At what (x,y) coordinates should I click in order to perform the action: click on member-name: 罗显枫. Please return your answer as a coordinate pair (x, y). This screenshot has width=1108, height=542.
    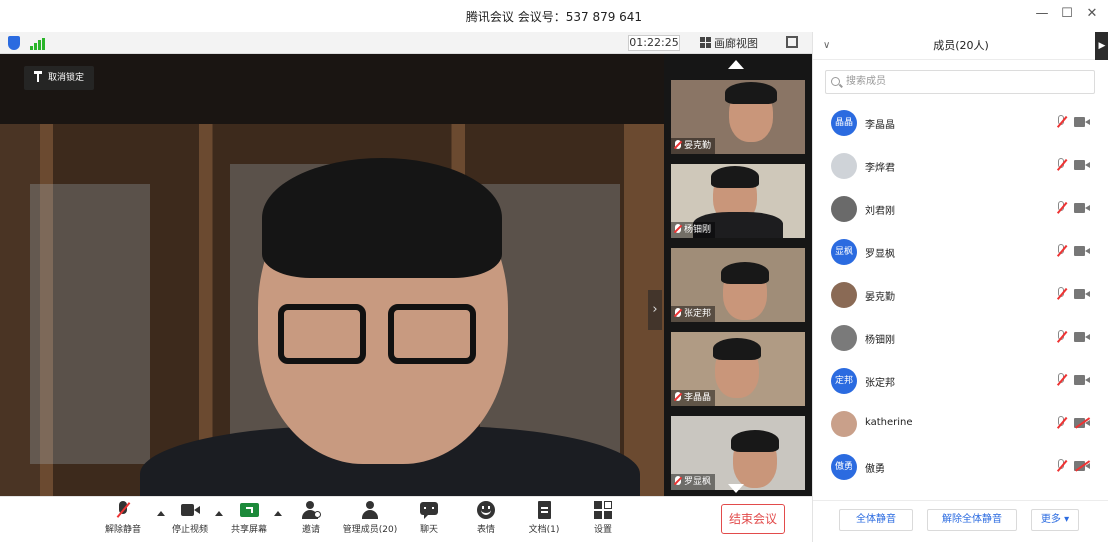
    Looking at the image, I should click on (880, 254).